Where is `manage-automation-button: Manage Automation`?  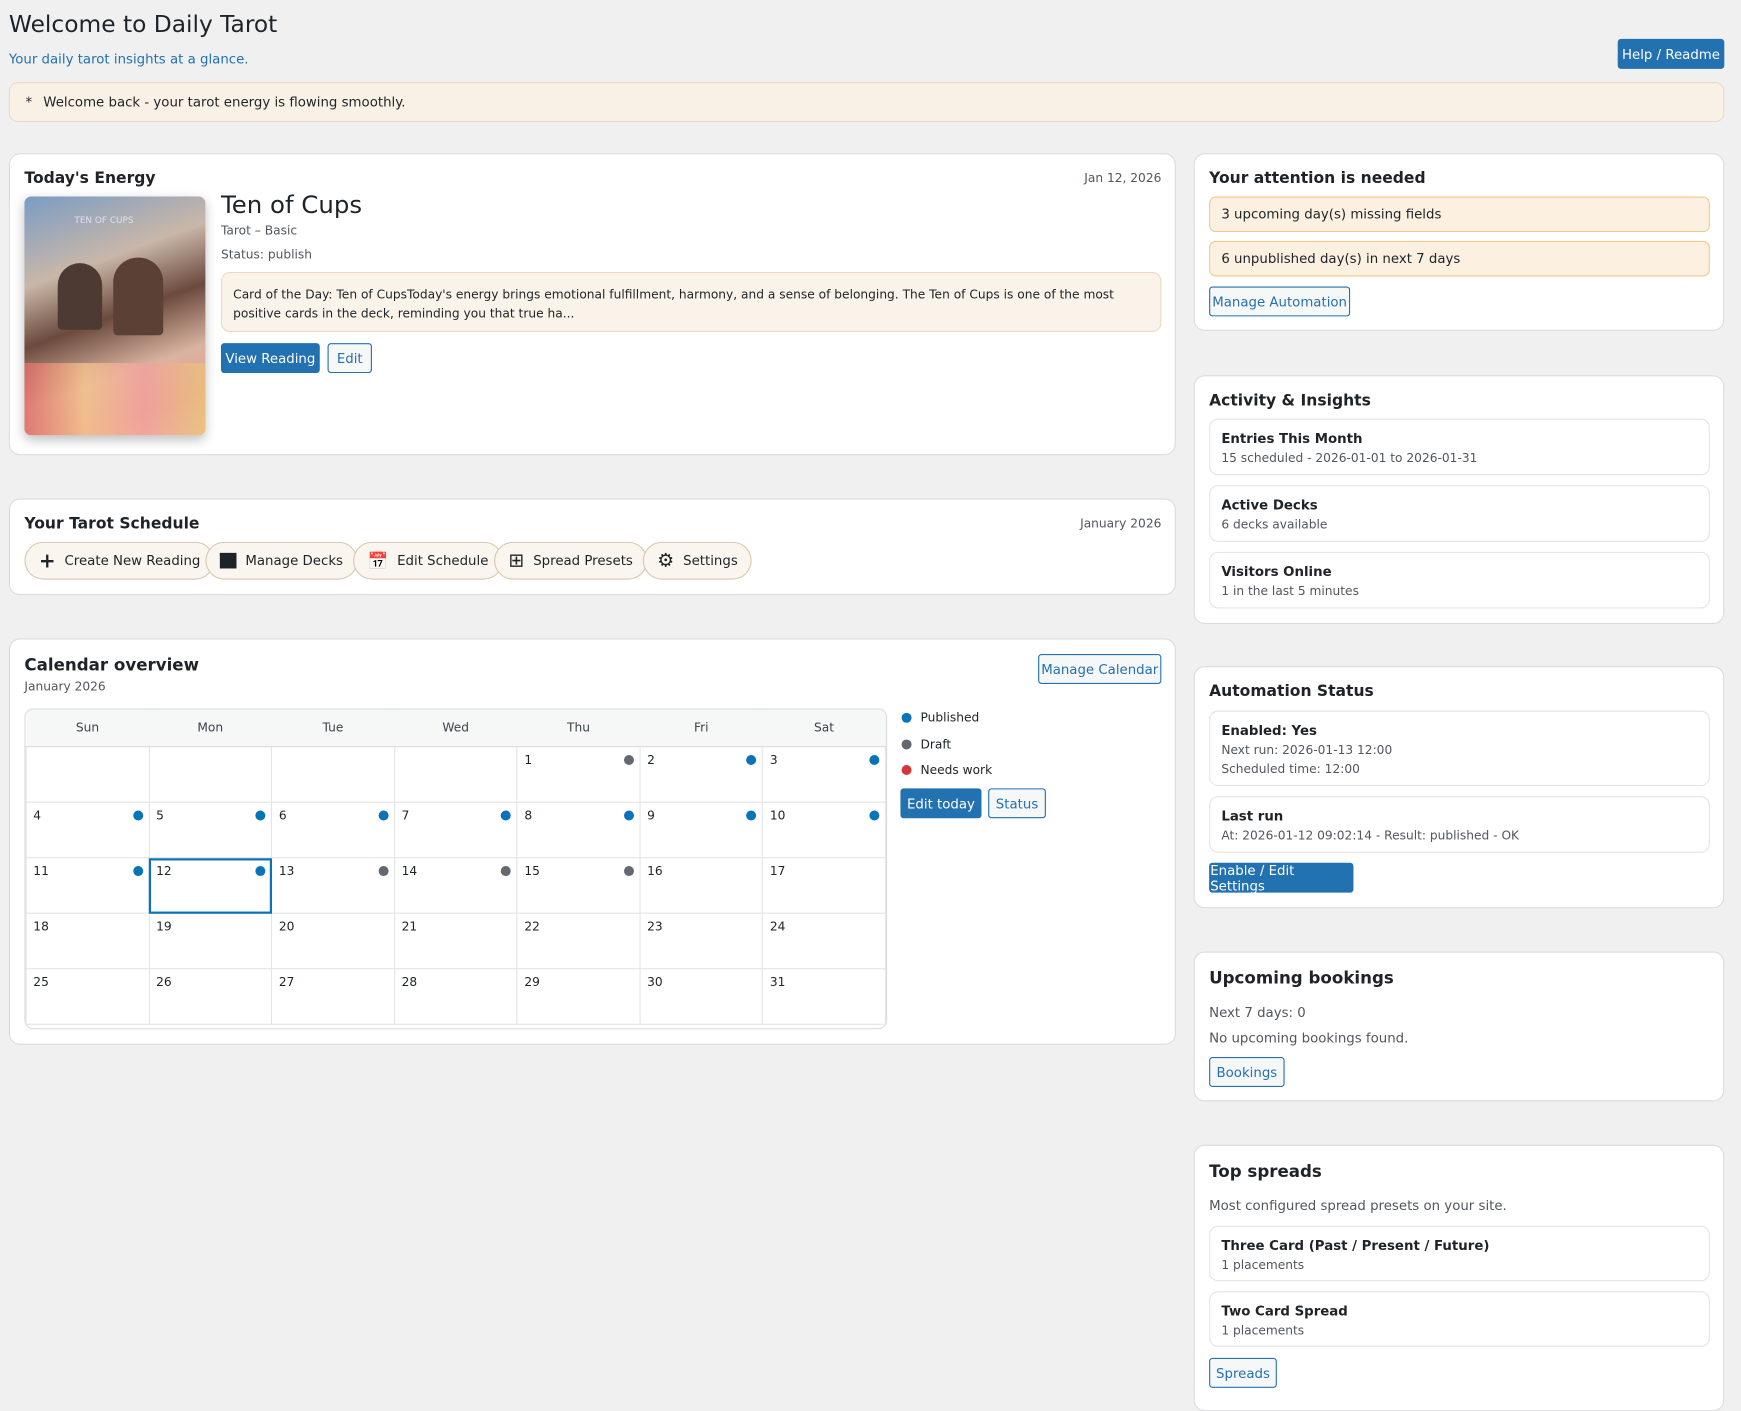 manage-automation-button: Manage Automation is located at coordinates (1280, 301).